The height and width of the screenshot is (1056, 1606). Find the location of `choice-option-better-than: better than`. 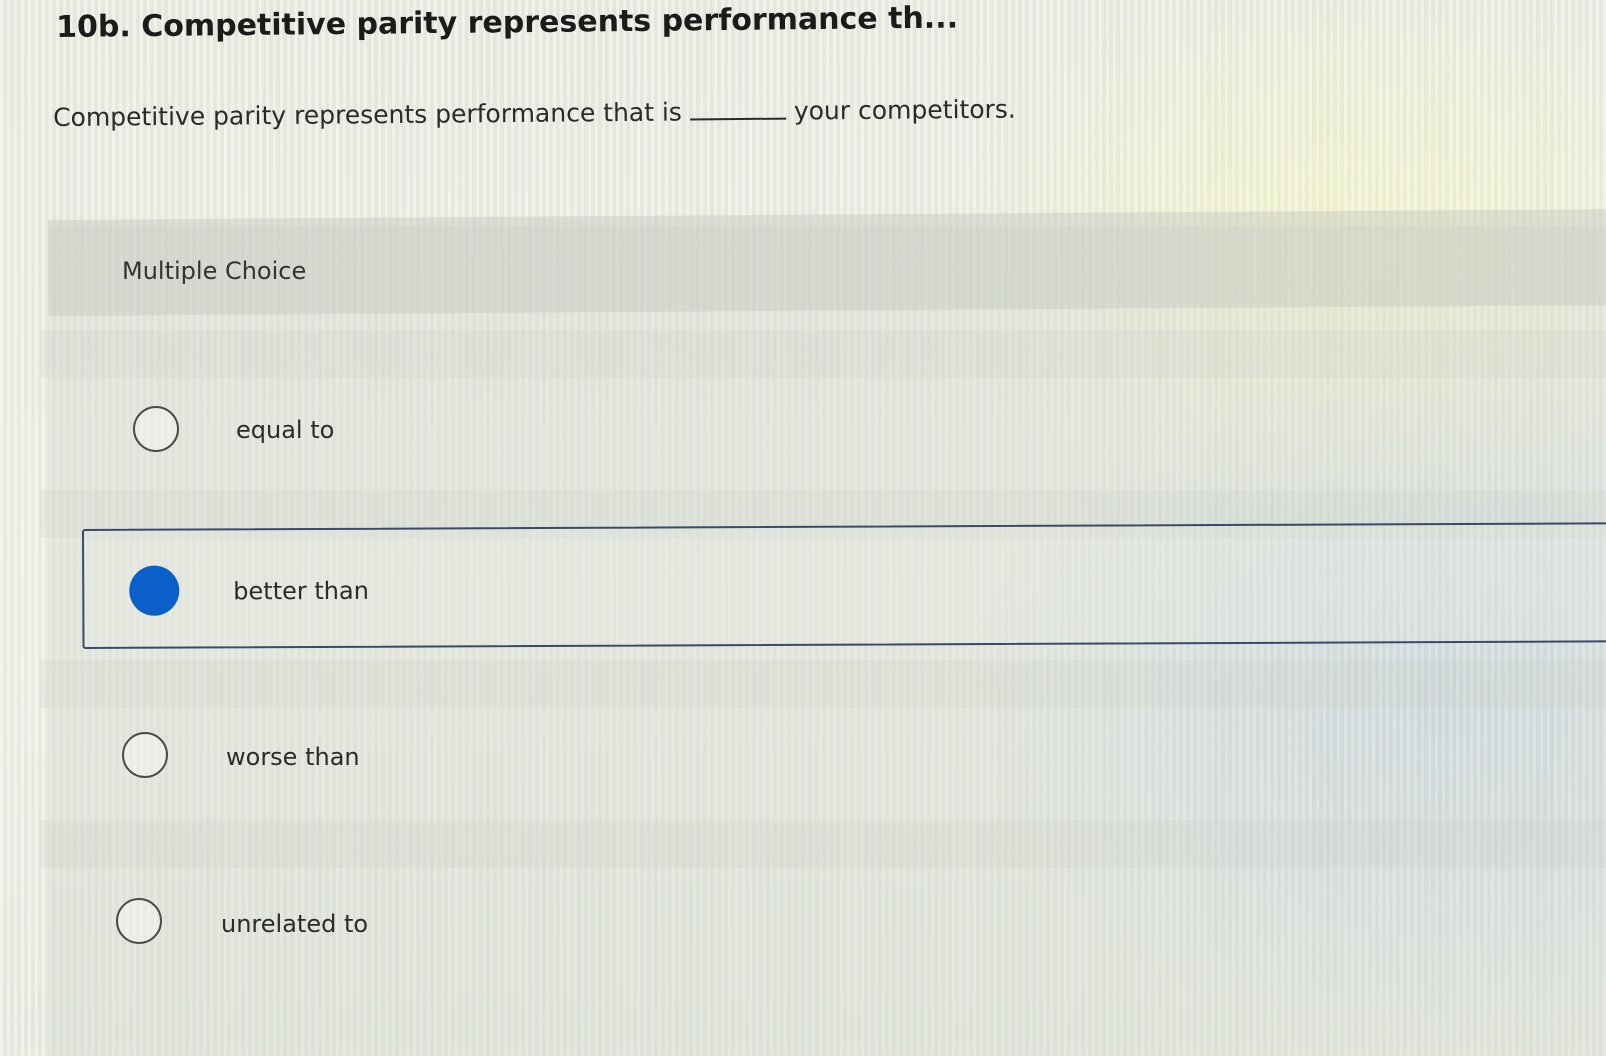

choice-option-better-than: better than is located at coordinates (844, 585).